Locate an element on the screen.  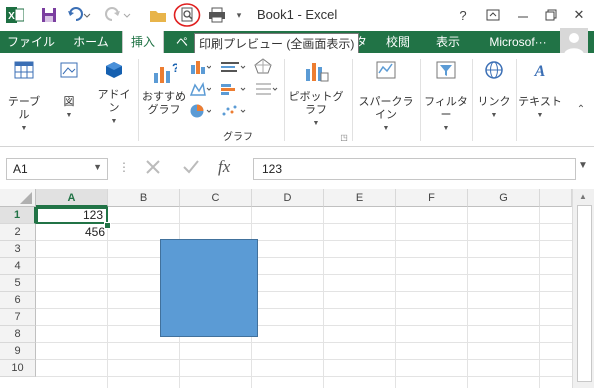
name-box: A1 ▼ is located at coordinates (57, 169).